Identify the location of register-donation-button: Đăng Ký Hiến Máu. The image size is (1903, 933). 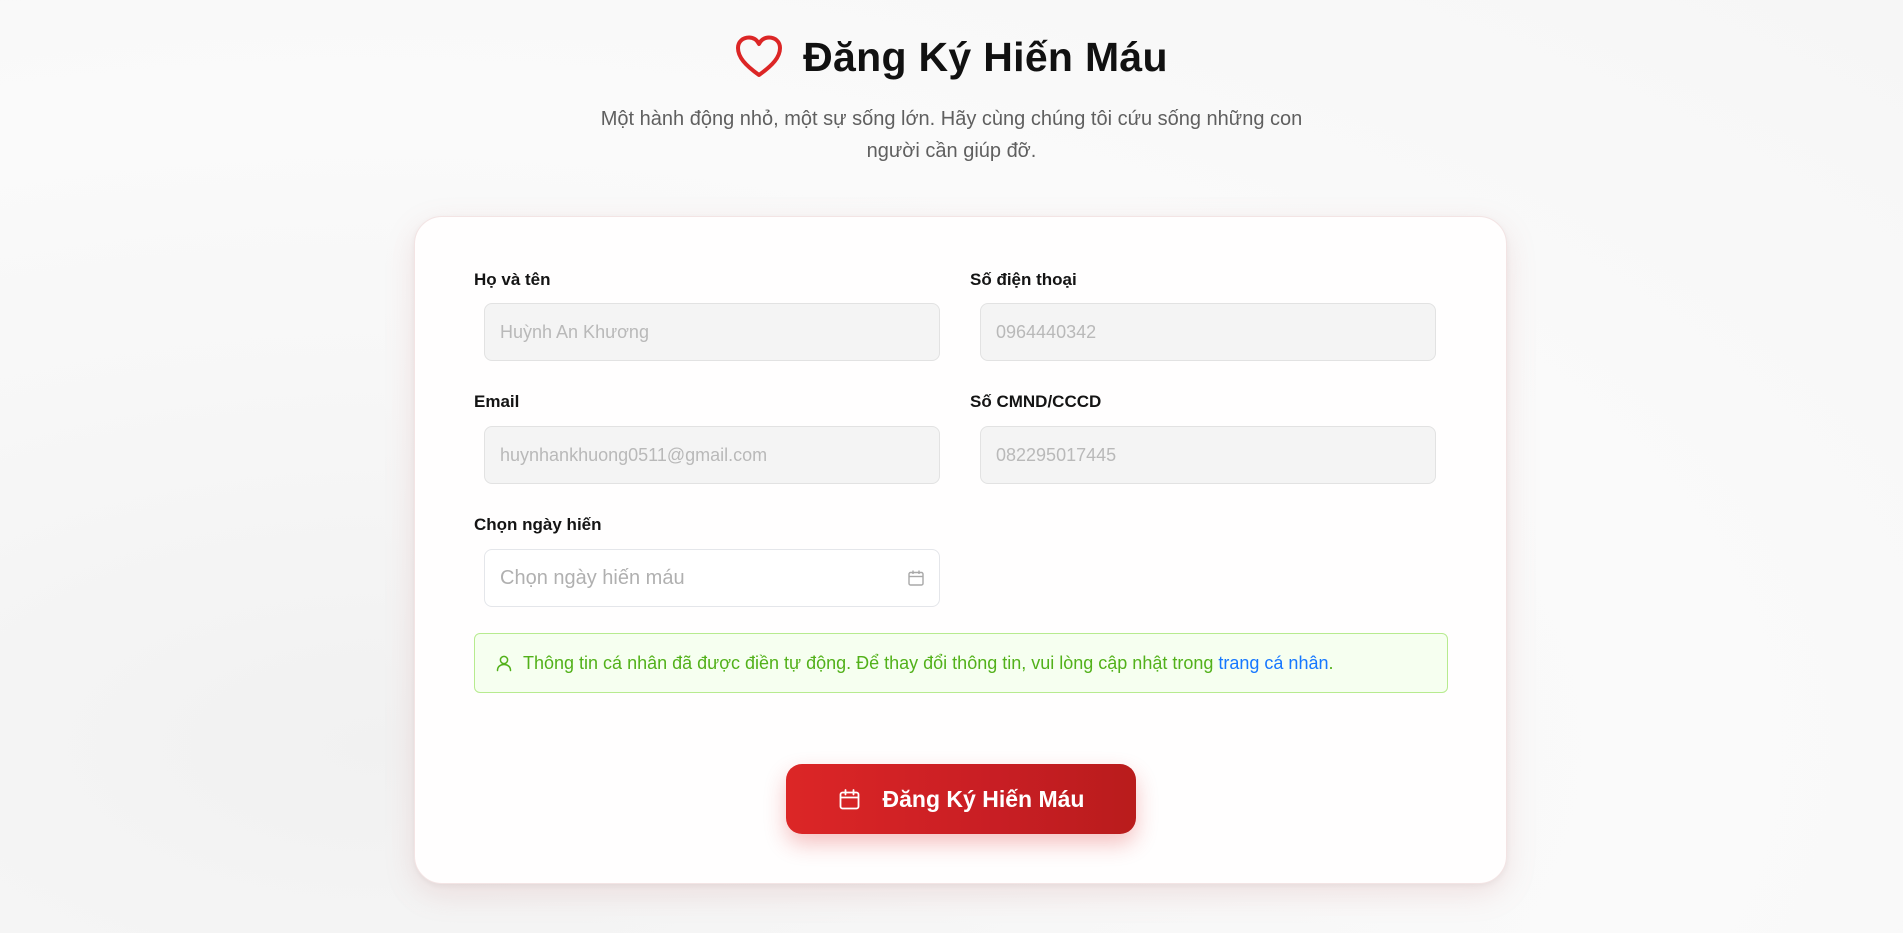
(961, 799).